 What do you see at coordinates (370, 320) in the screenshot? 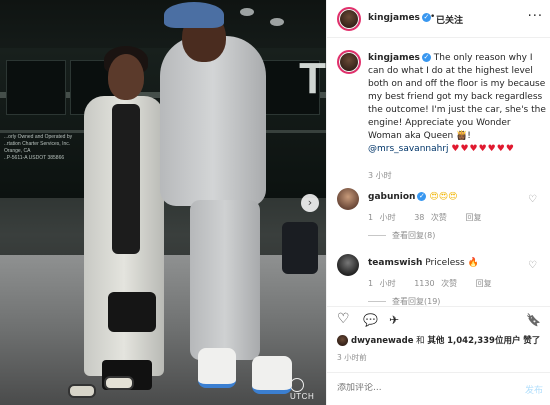
I see `comment-icon: 💬` at bounding box center [370, 320].